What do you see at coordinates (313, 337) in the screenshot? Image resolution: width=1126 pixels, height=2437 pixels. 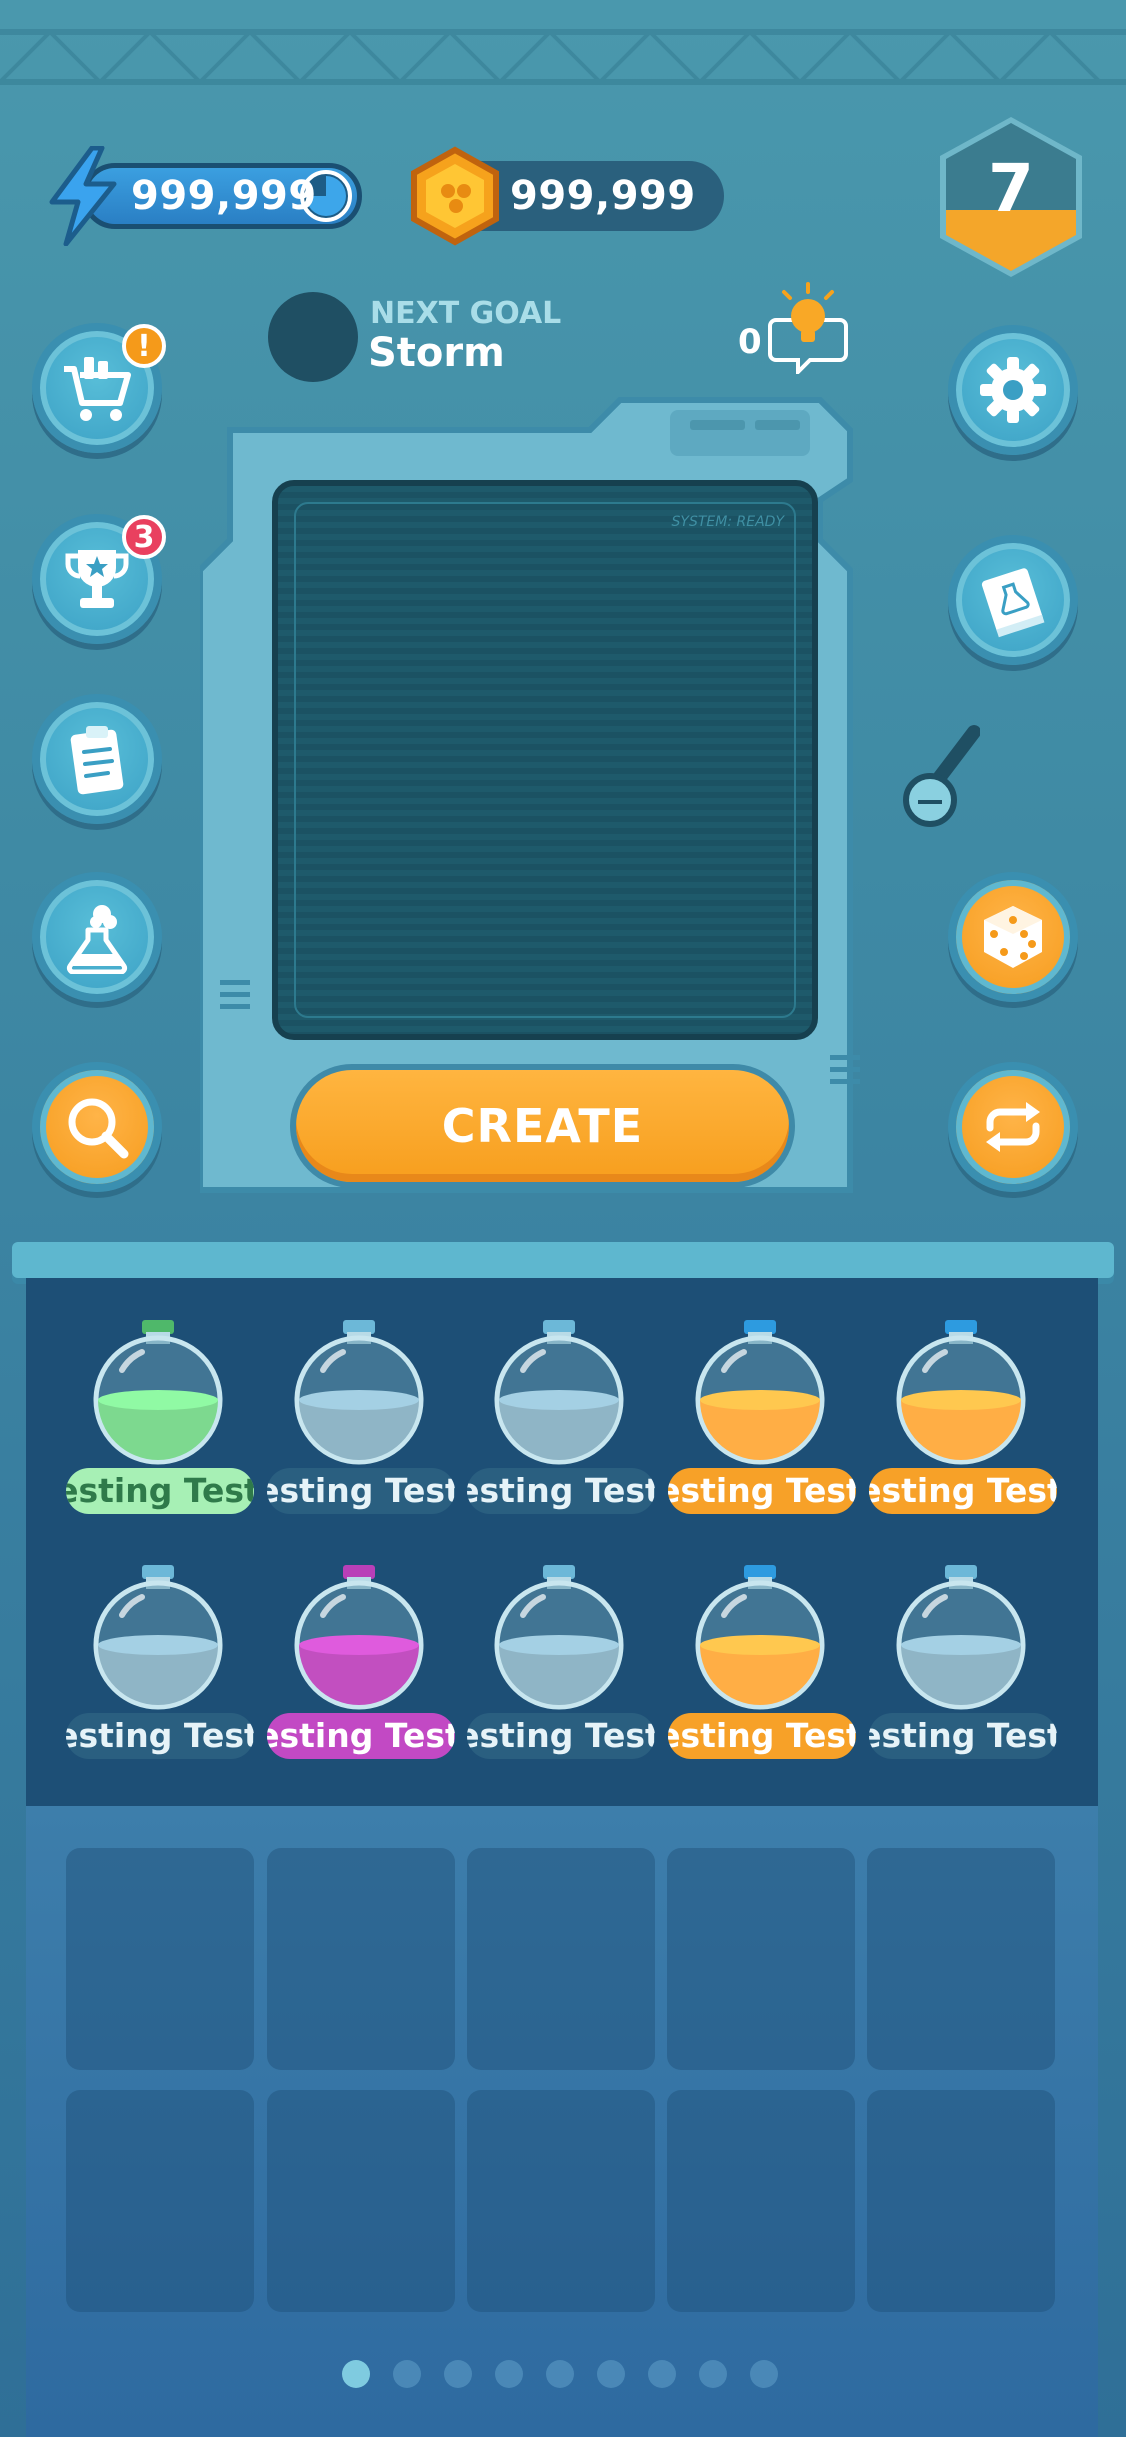 I see `goal-icon` at bounding box center [313, 337].